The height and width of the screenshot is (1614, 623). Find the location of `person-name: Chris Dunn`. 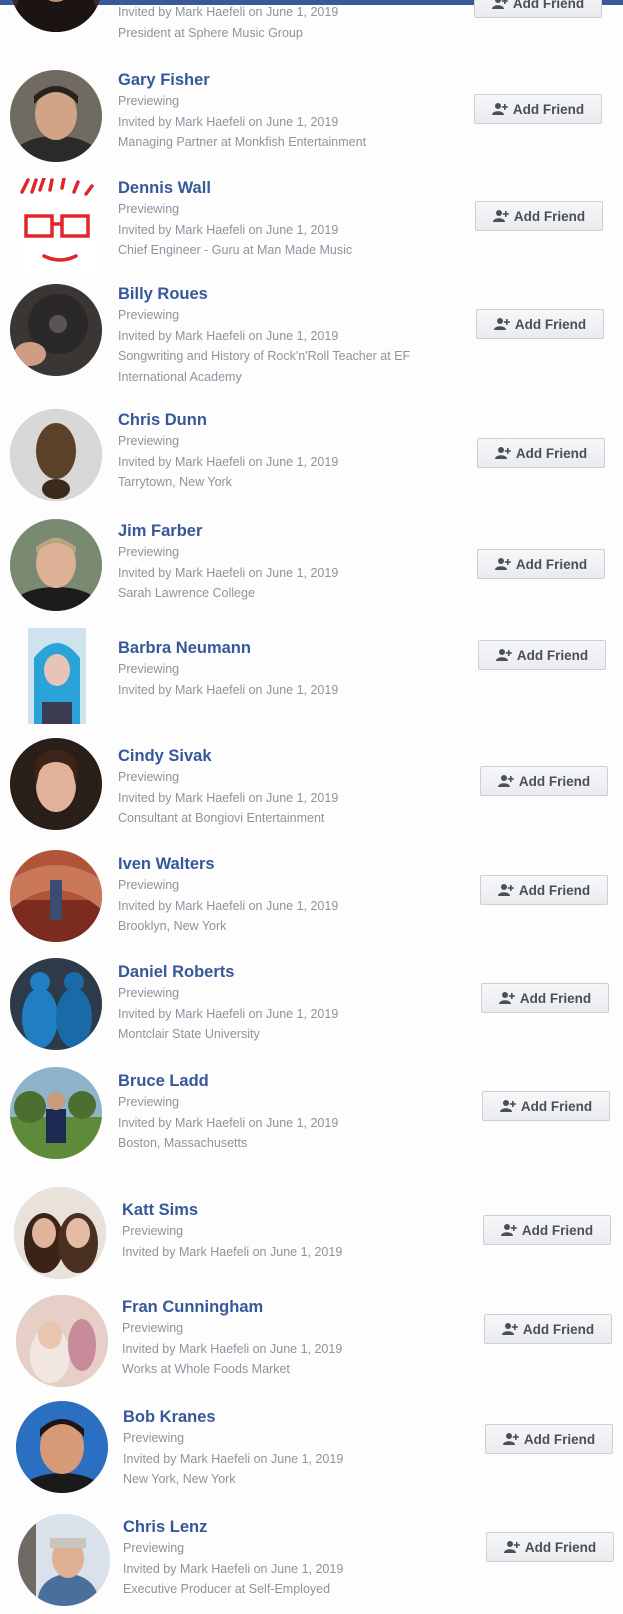

person-name: Chris Dunn is located at coordinates (288, 420).